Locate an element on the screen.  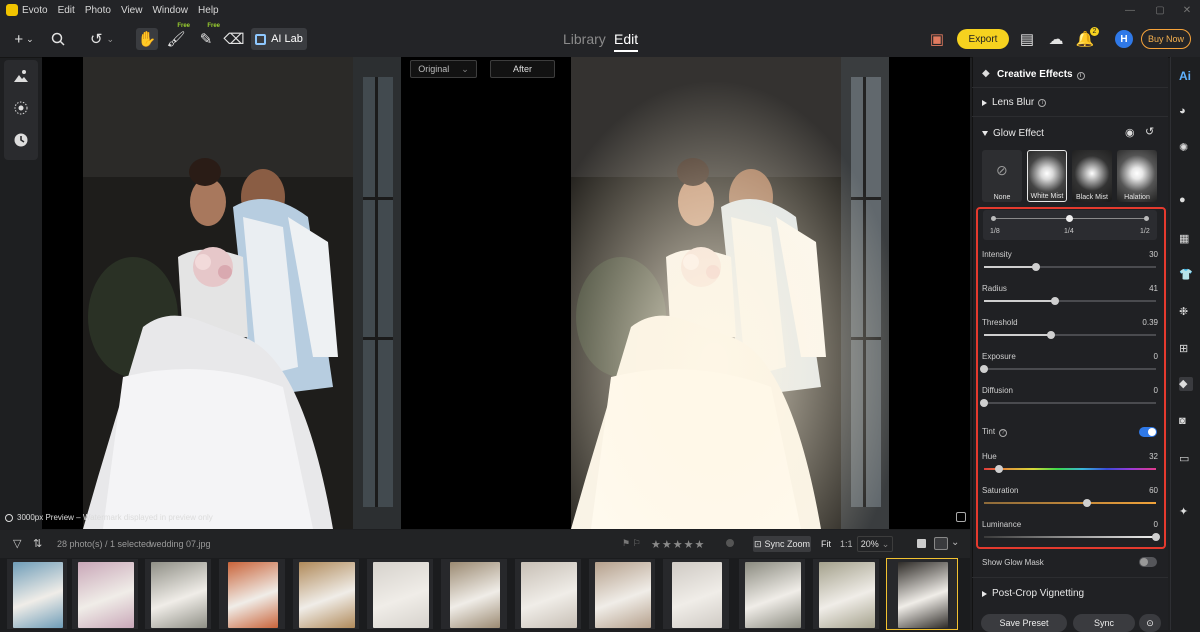
fit-button: Fit is located at coordinates (826, 544).